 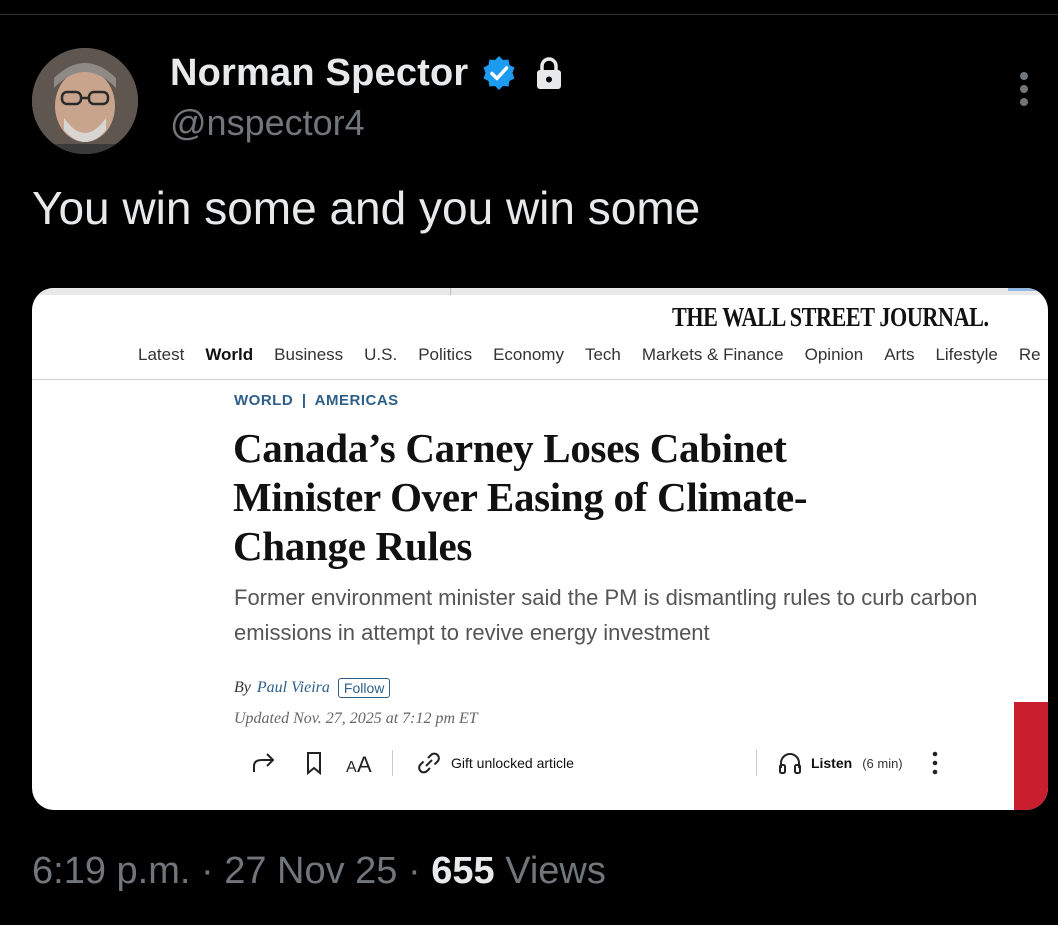 I want to click on bookmark-icon, so click(x=314, y=763).